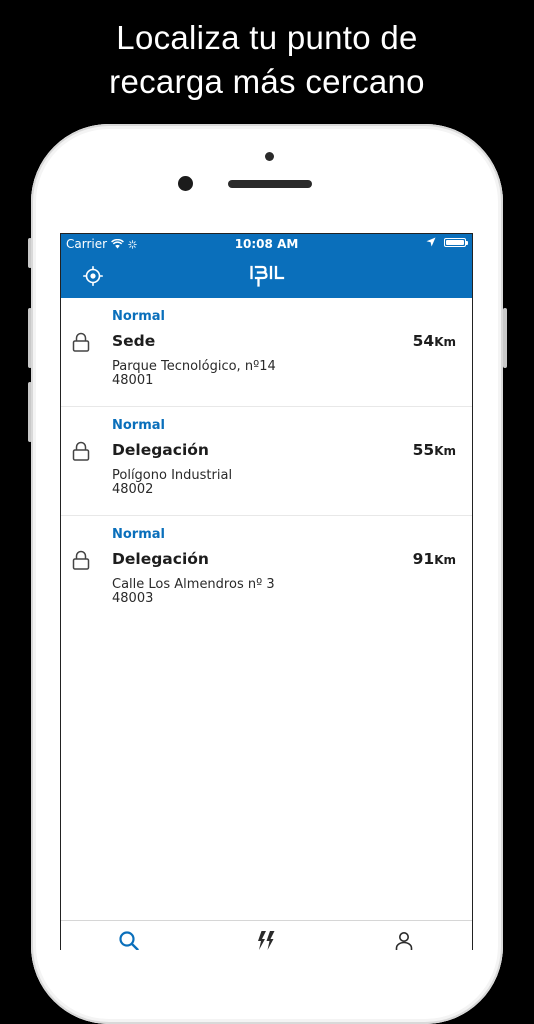 This screenshot has width=534, height=1024. What do you see at coordinates (270, 184) in the screenshot?
I see `earpiece-speaker` at bounding box center [270, 184].